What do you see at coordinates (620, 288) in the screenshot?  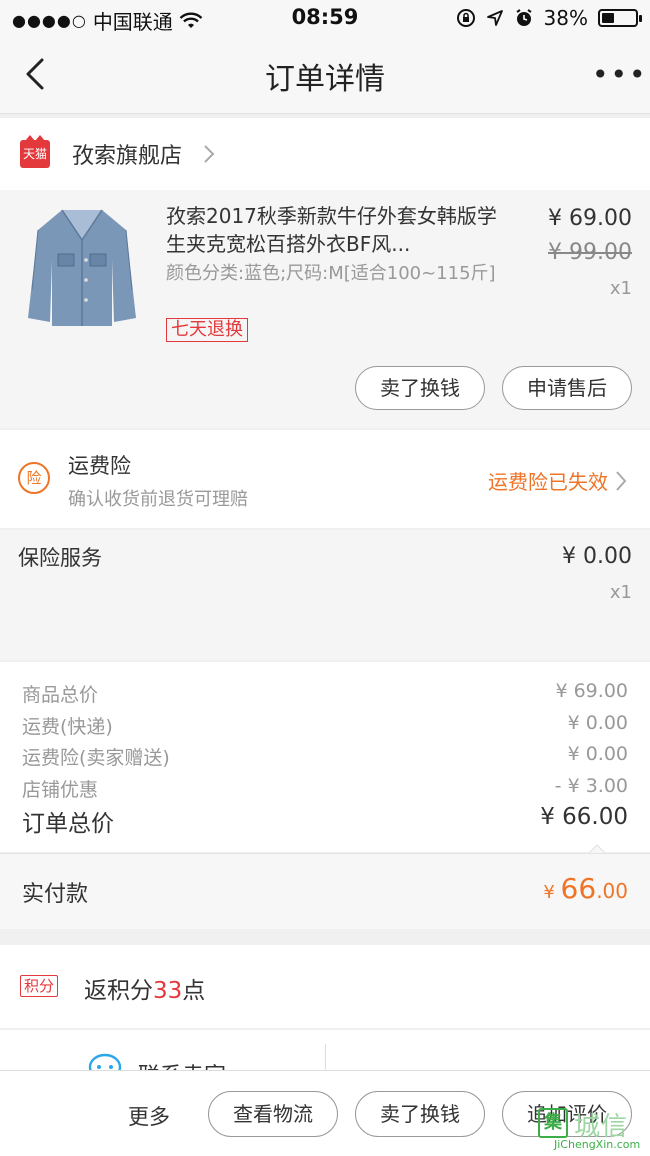 I see `product-quantity: x1` at bounding box center [620, 288].